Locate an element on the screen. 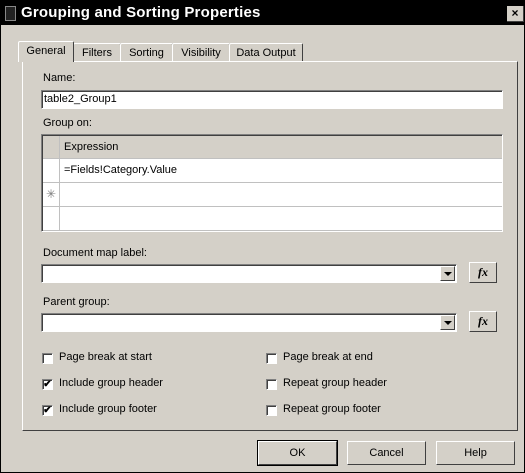 This screenshot has height=473, width=525. close-button: × is located at coordinates (515, 14).